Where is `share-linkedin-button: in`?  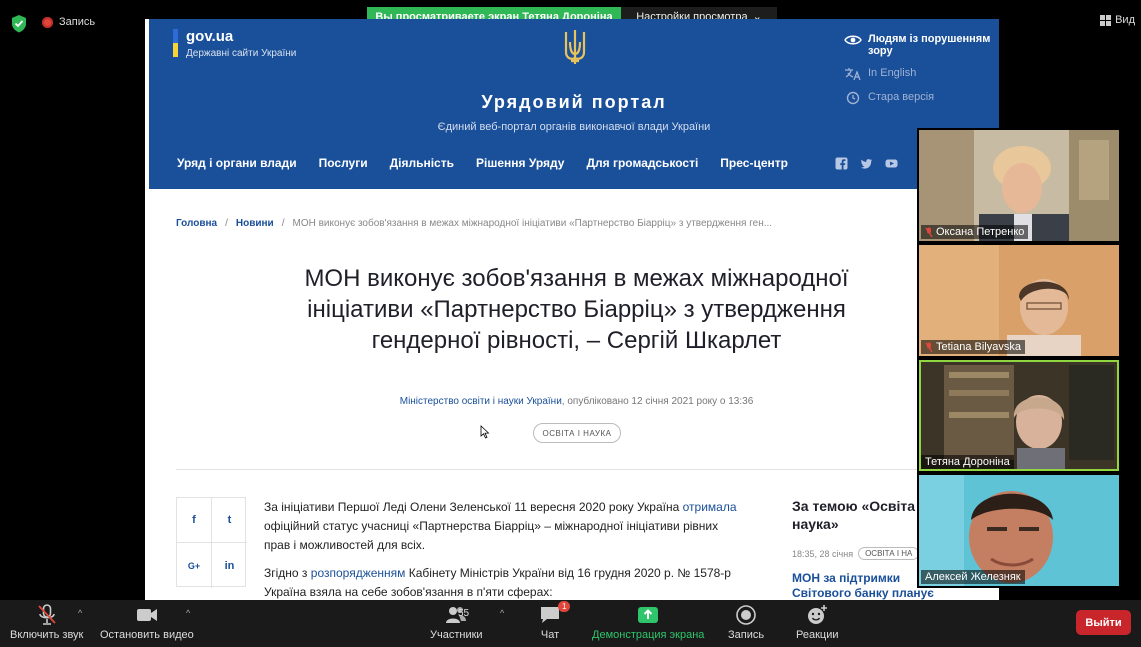 share-linkedin-button: in is located at coordinates (229, 565).